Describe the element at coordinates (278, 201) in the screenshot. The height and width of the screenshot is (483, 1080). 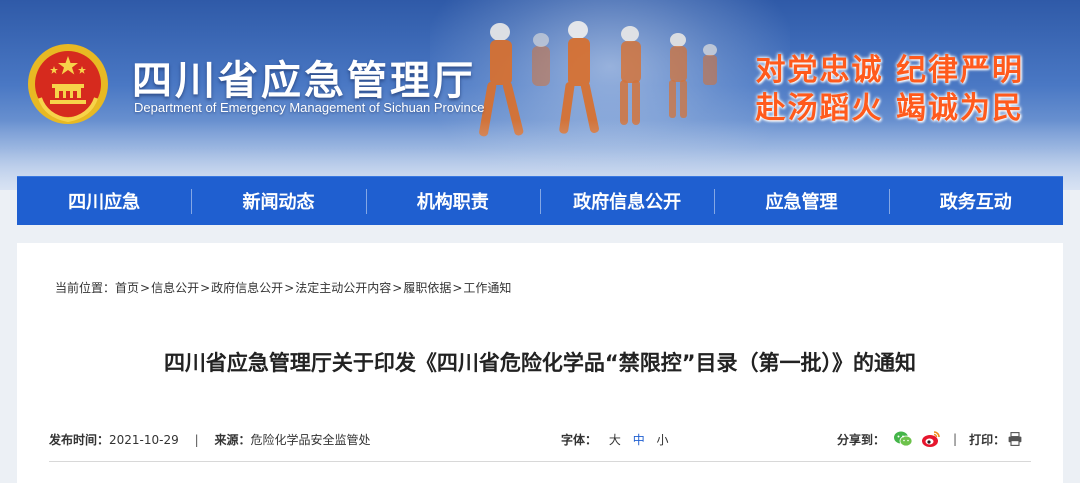
I see `nav-item-news: 新闻动态` at that location.